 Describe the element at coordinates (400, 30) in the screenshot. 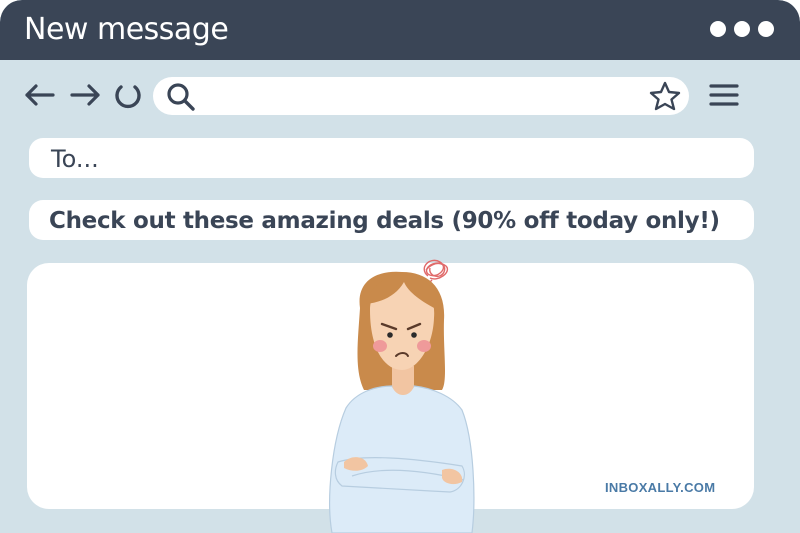

I see `title-bar: New message` at that location.